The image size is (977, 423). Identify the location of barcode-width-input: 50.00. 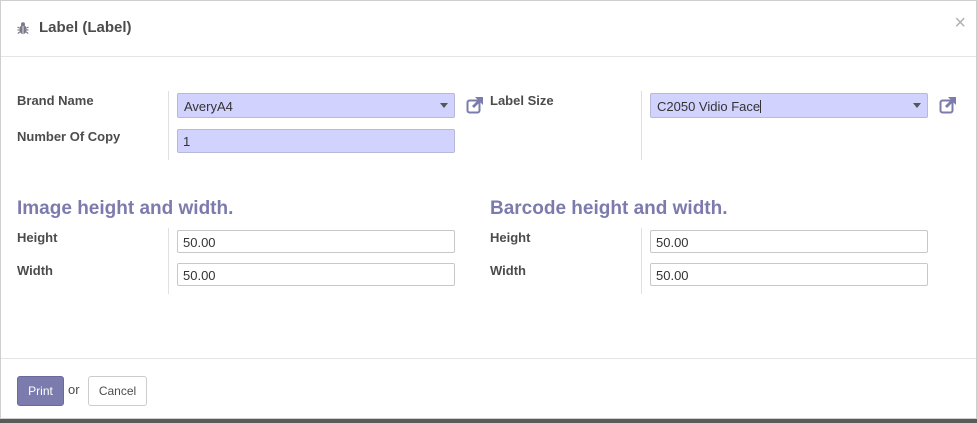
(789, 274).